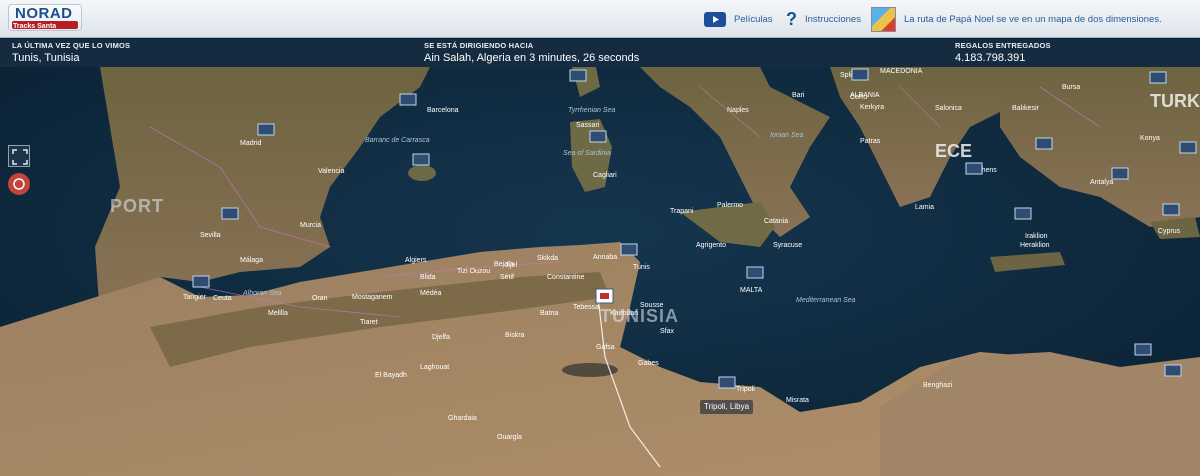 The image size is (1200, 476). I want to click on city-el-bayadh: El Bayadh, so click(391, 375).